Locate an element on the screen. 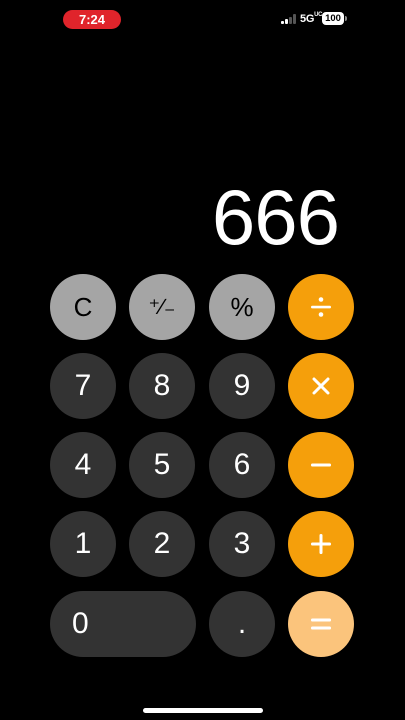 The width and height of the screenshot is (405, 720). network-label: 5G is located at coordinates (307, 19).